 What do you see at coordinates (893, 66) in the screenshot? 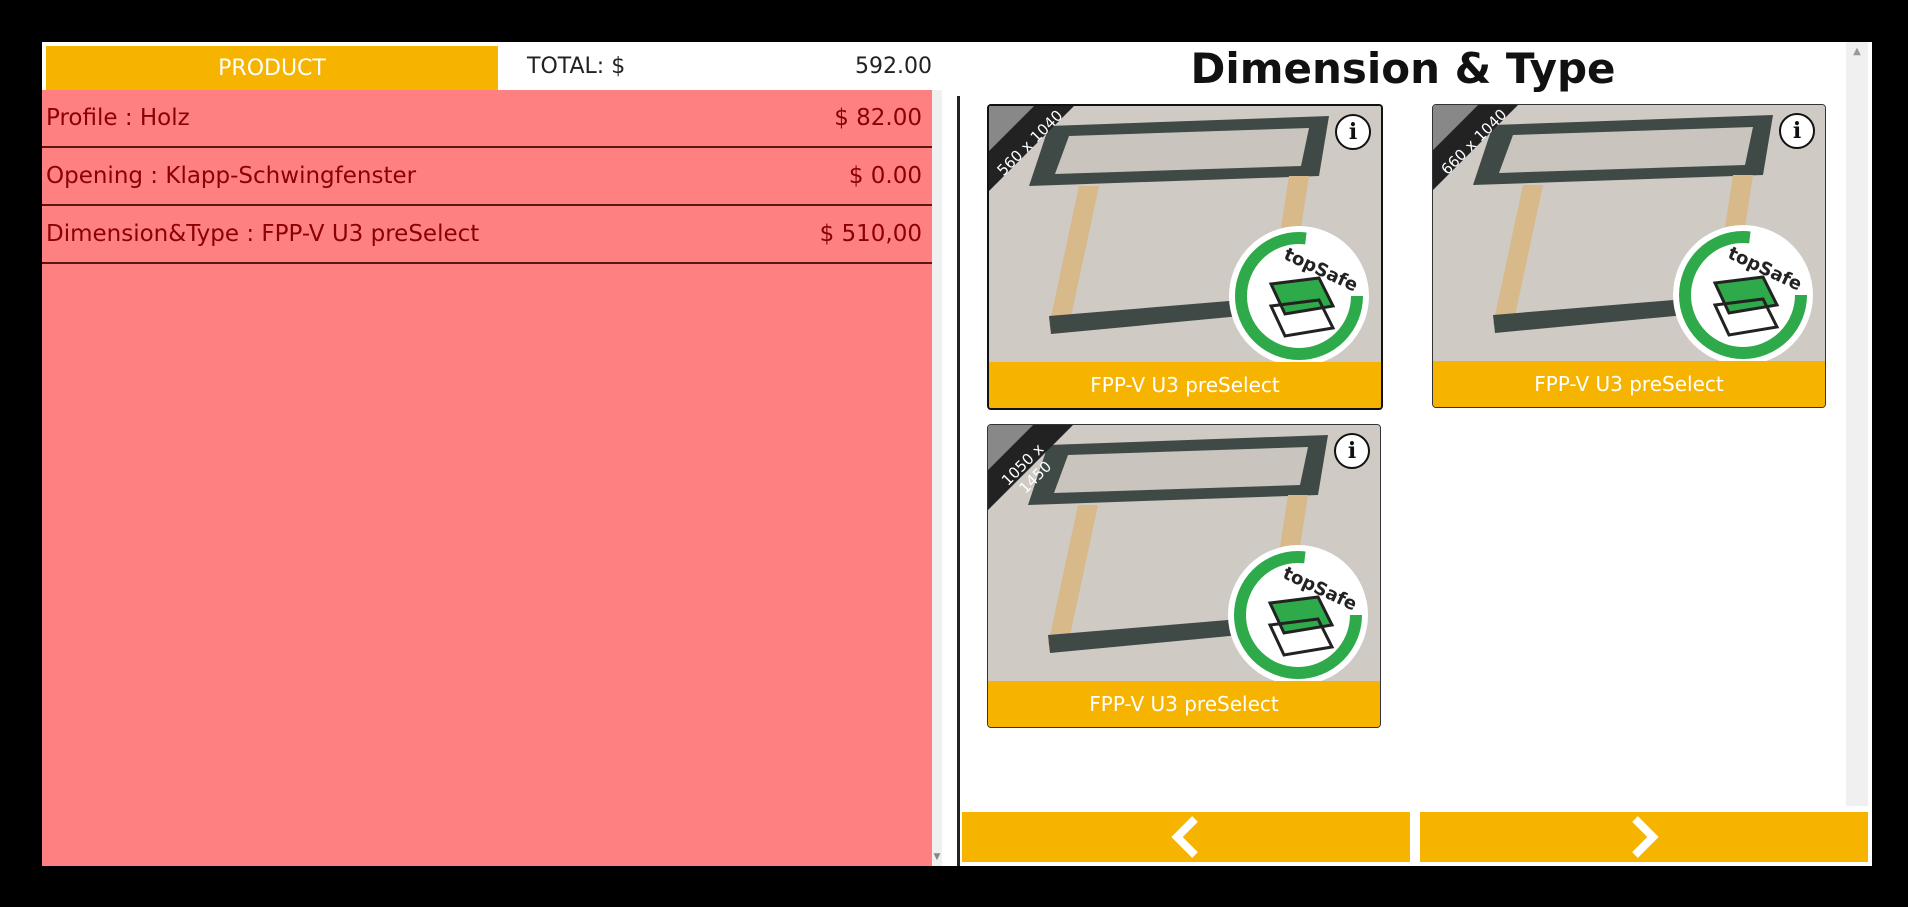
I see `total-value: 592.00` at bounding box center [893, 66].